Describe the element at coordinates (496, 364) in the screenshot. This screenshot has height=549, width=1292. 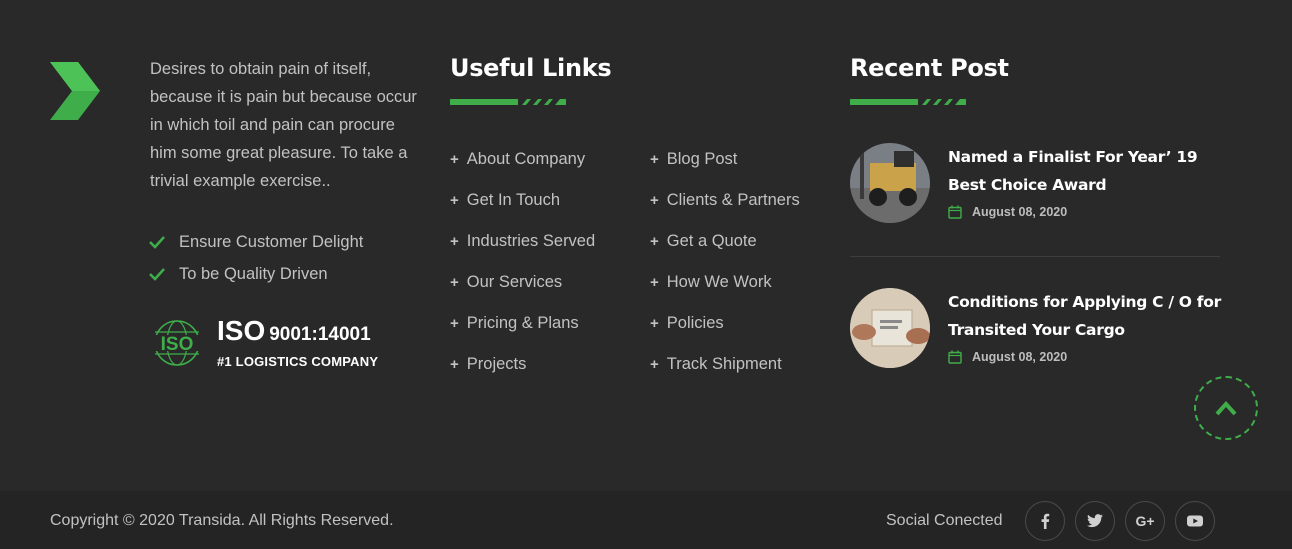
I see `link-label: Projects` at that location.